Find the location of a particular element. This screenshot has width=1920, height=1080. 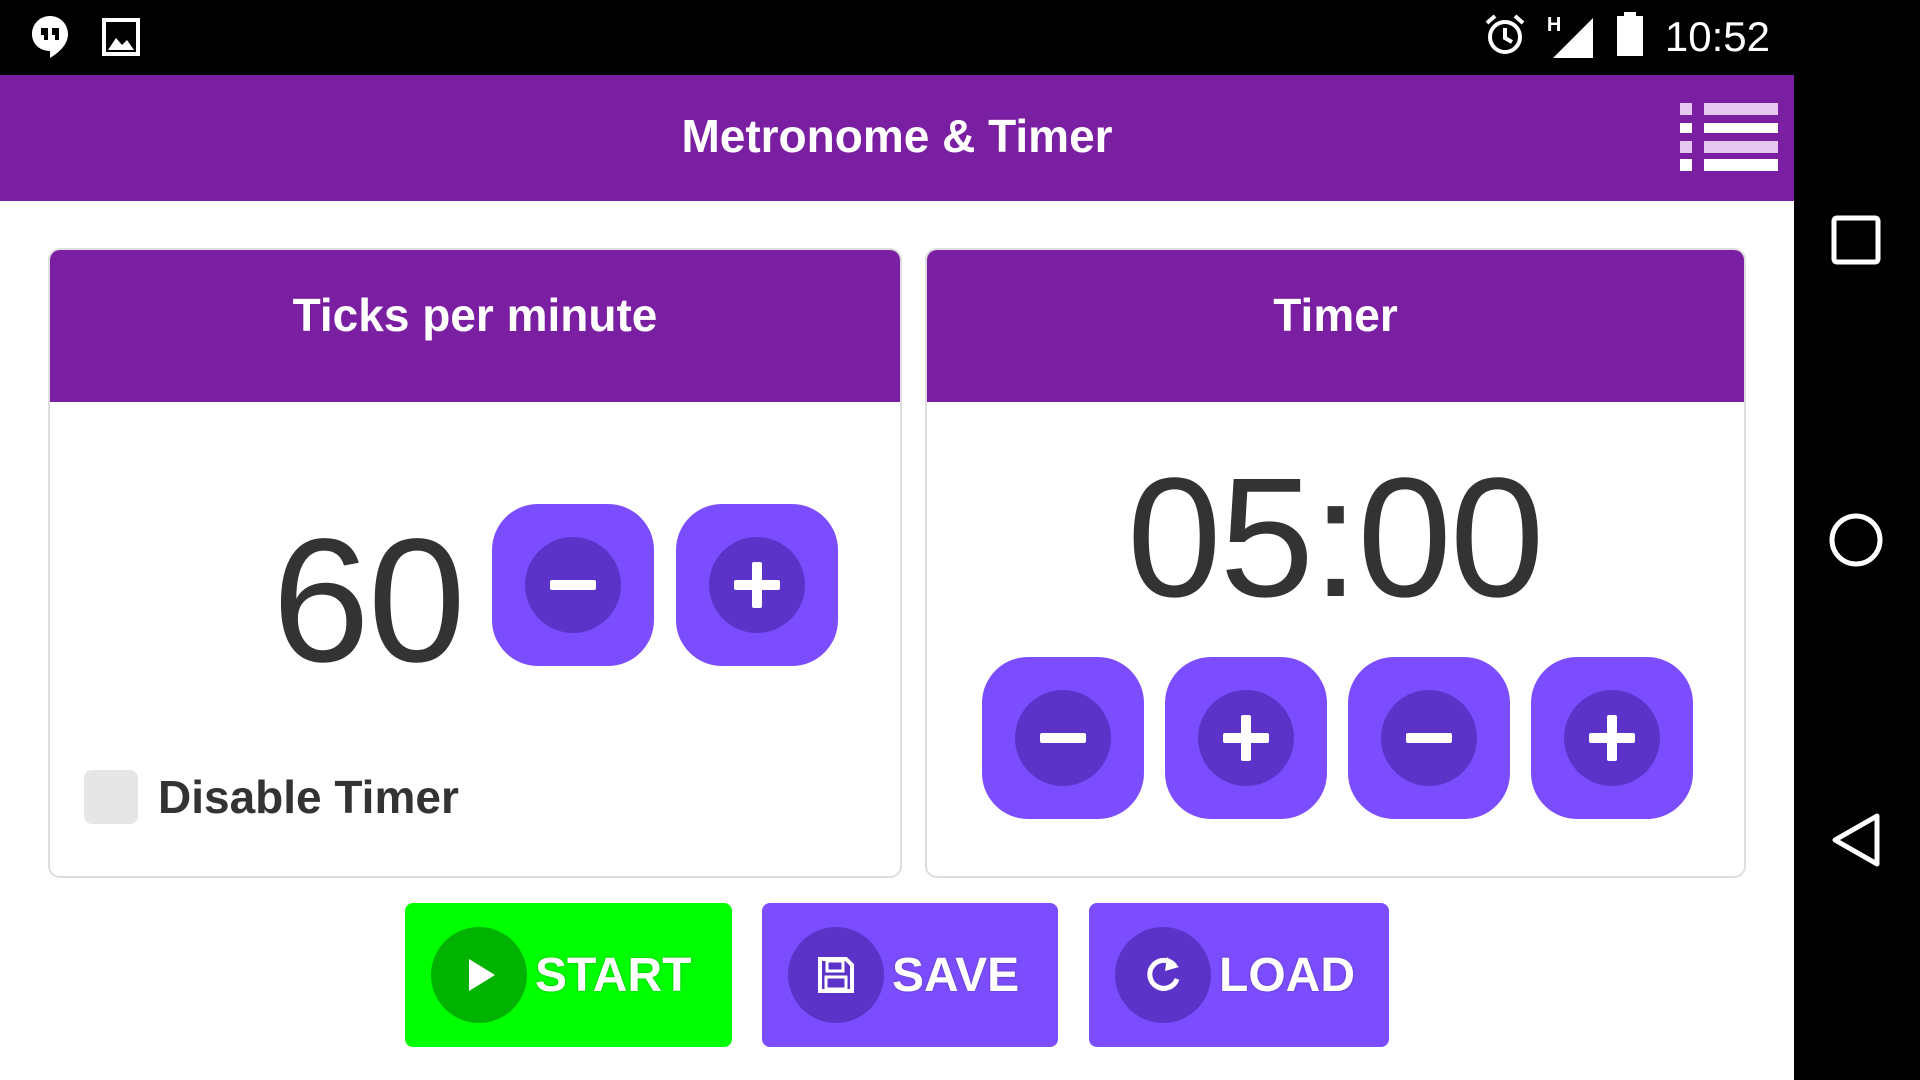

timer-seconds-increase-button is located at coordinates (1612, 738).